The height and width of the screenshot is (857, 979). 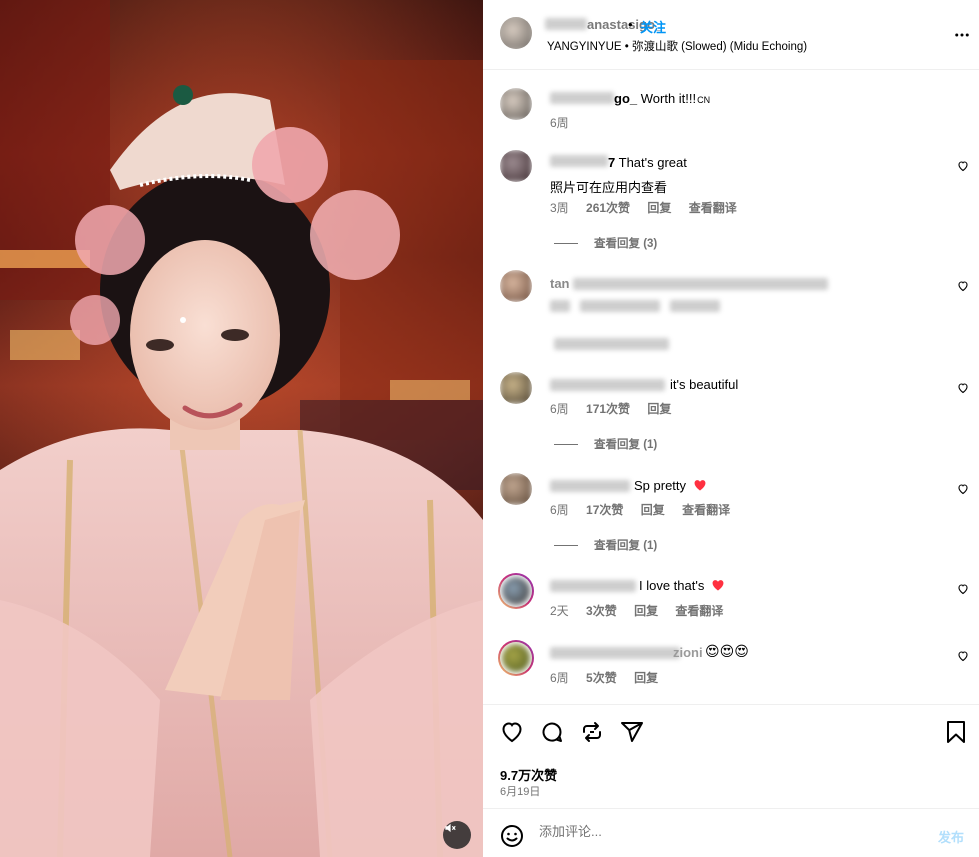 I want to click on comment-meta: 6周 5次赞 回复, so click(x=611, y=677).